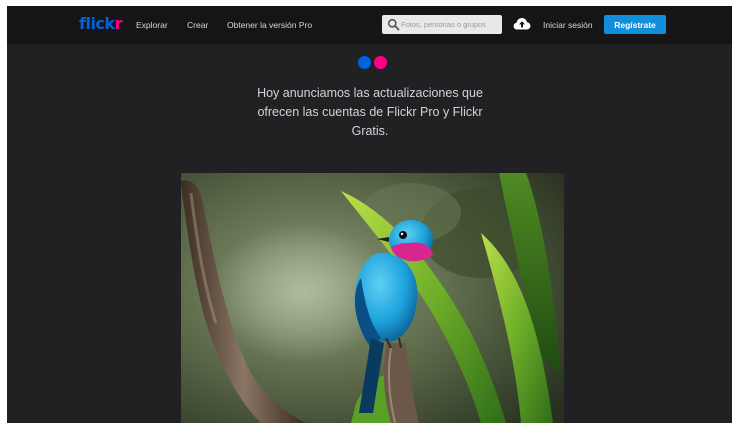  I want to click on nav-explore-link: Explorar, so click(152, 25).